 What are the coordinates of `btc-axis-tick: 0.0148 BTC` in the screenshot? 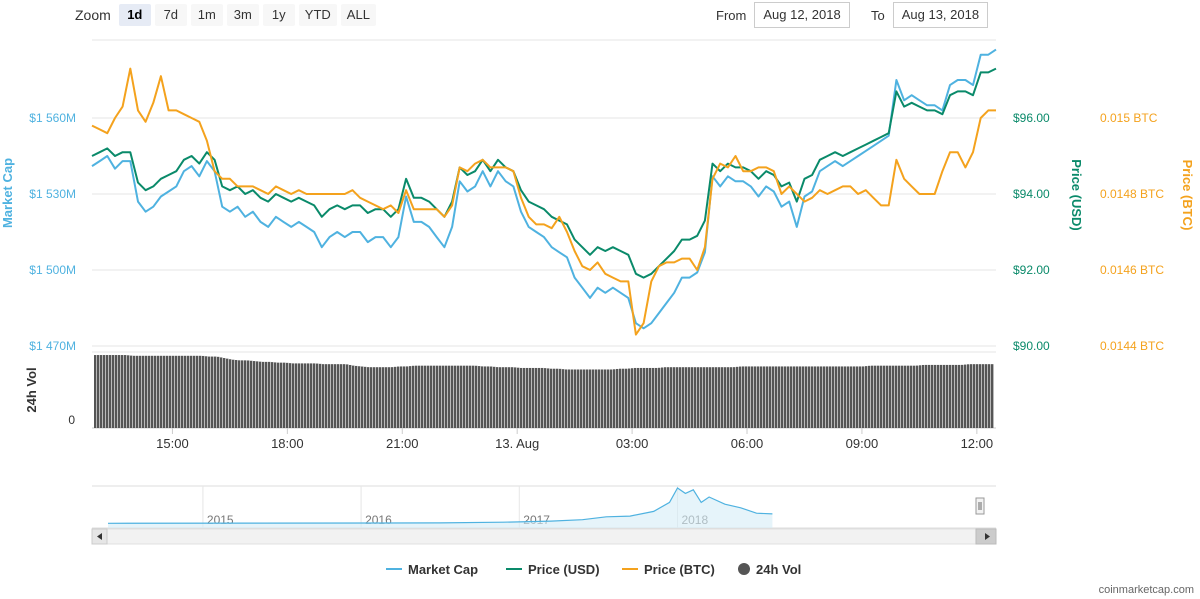 It's located at (1132, 194).